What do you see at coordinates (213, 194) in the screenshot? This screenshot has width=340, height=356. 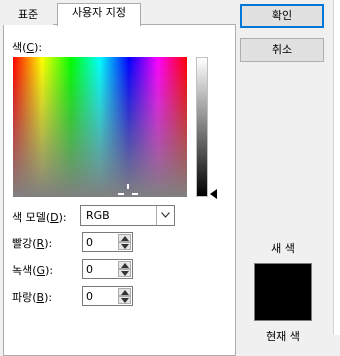 I see `luminance-arrow-icon` at bounding box center [213, 194].